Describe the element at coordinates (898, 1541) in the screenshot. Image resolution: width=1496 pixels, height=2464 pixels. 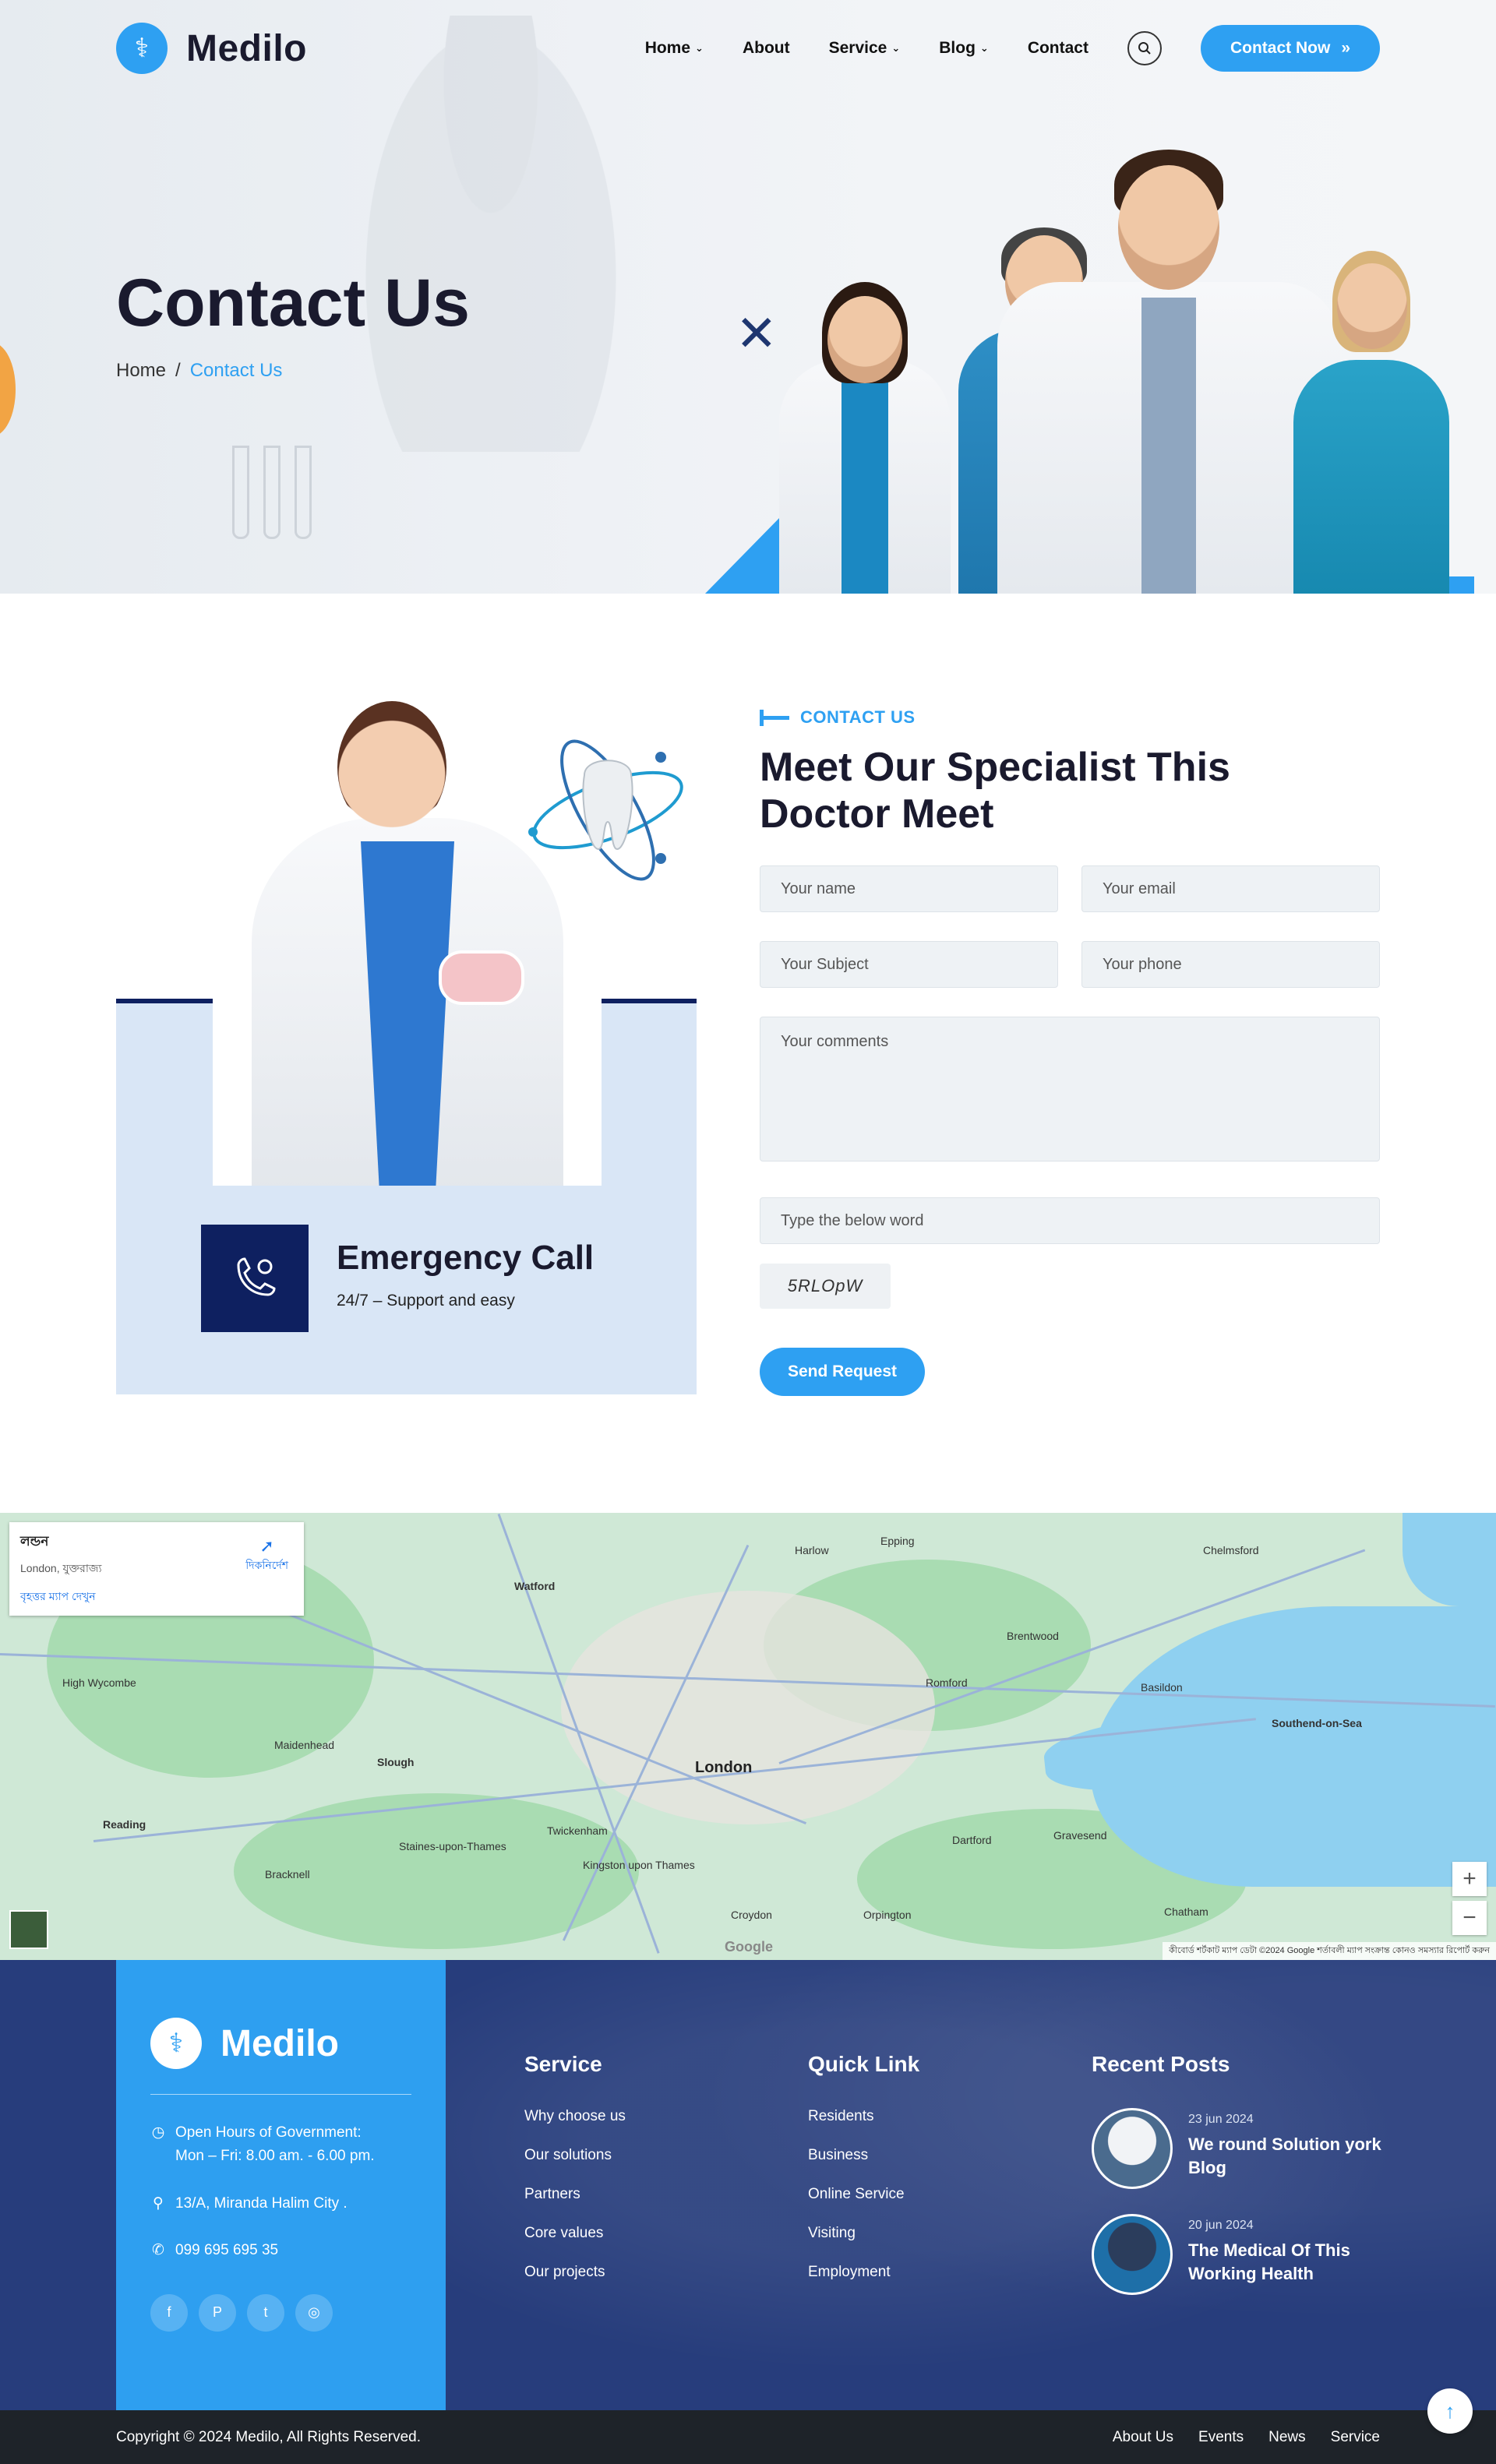
I see `map-label-epping: Epping` at that location.